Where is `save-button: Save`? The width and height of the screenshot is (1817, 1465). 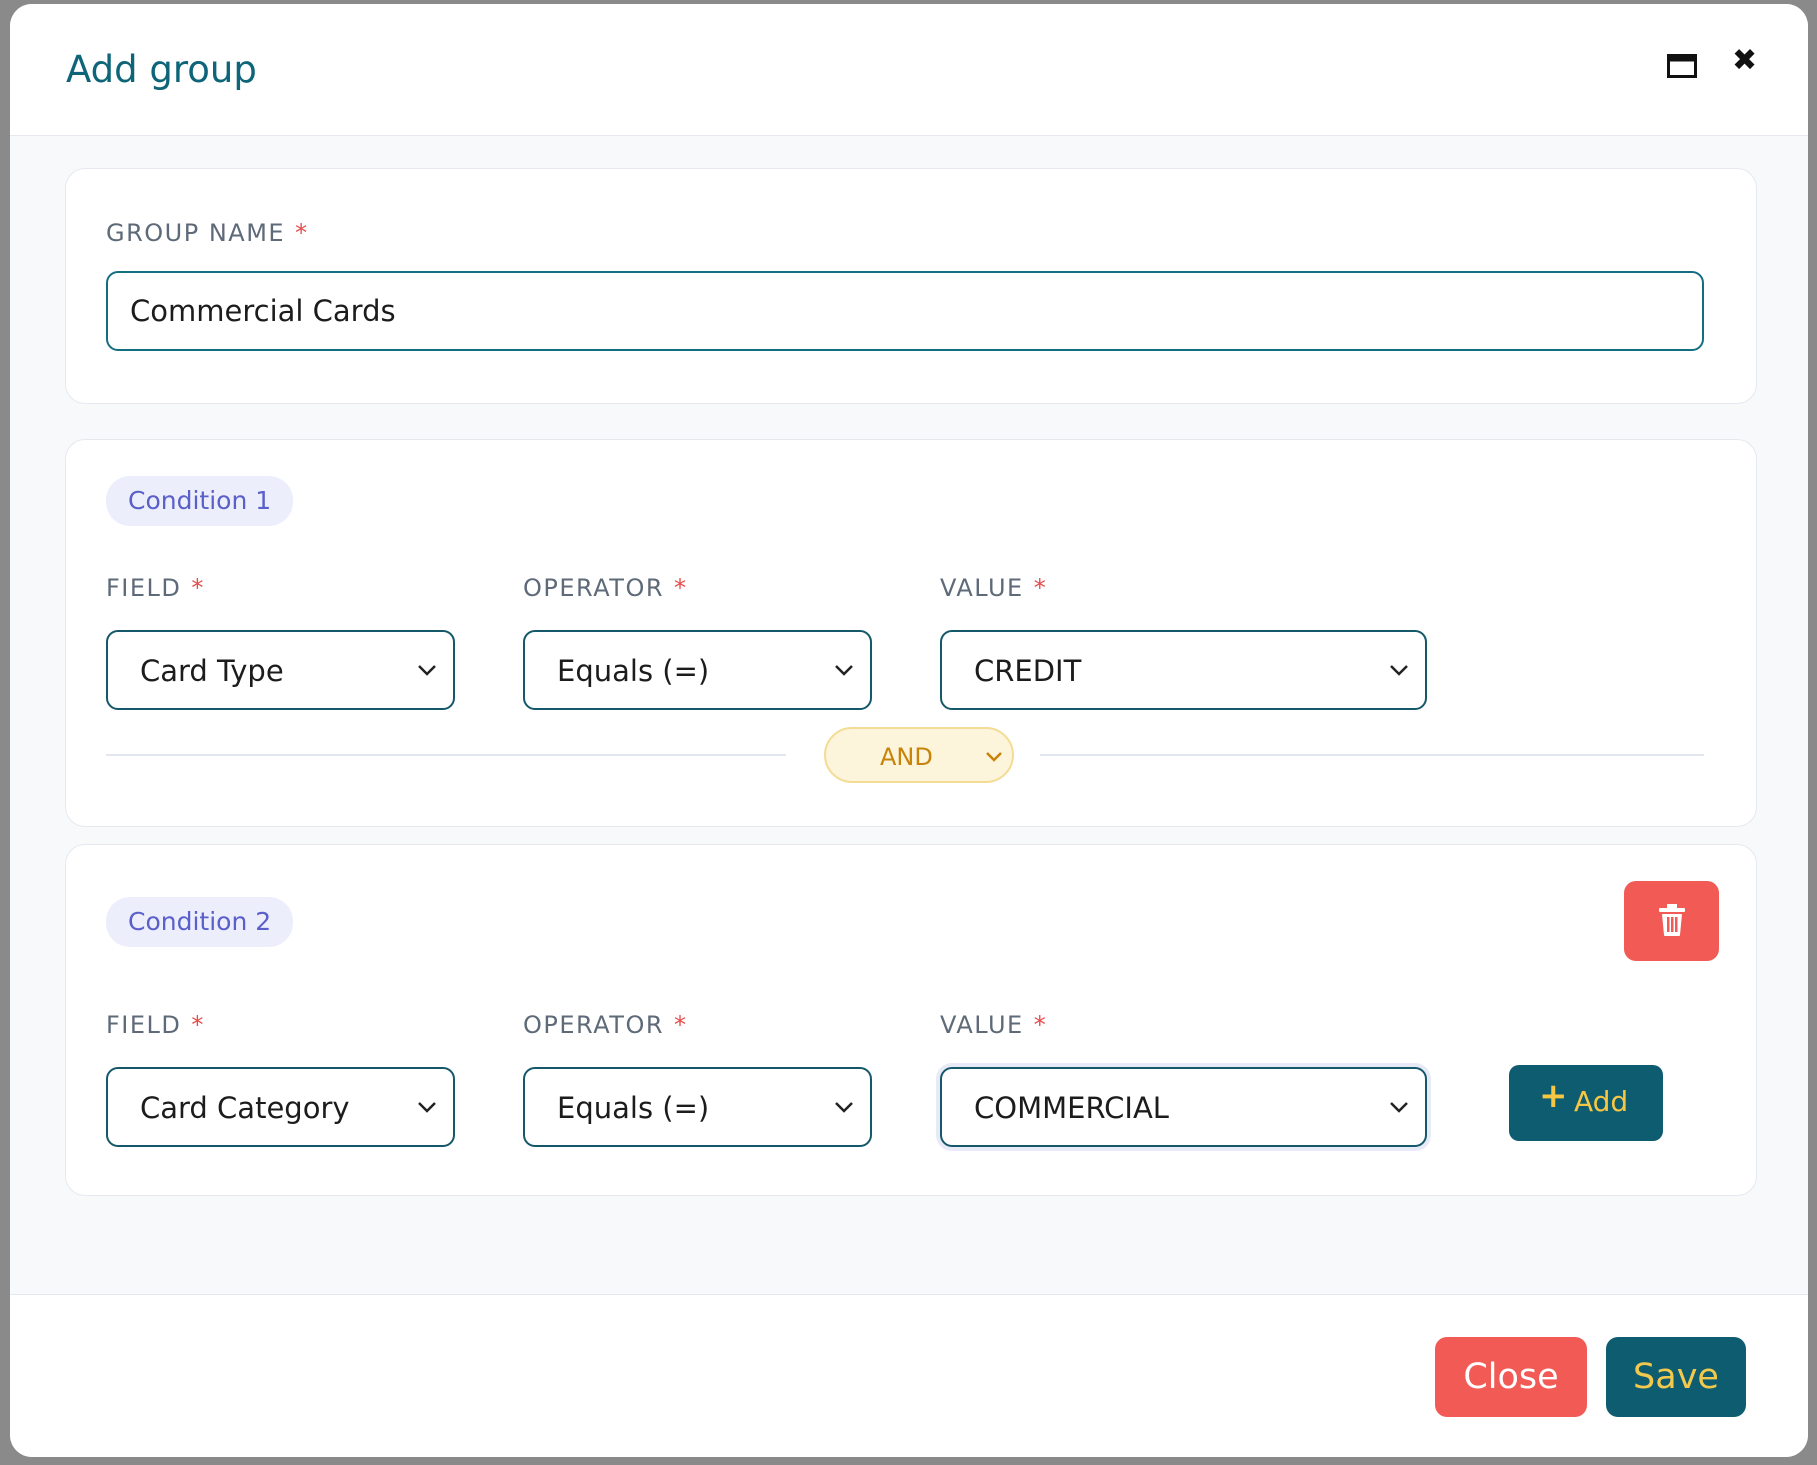
save-button: Save is located at coordinates (1676, 1377).